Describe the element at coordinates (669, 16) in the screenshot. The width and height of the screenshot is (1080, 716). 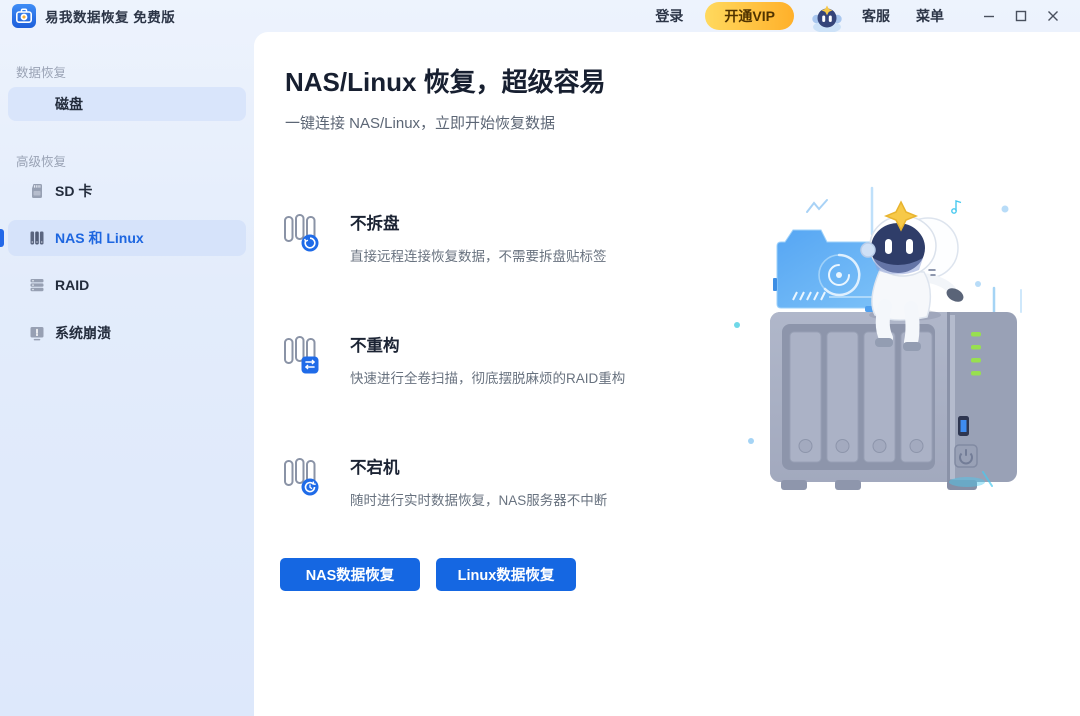
I see `login-button: 登录` at that location.